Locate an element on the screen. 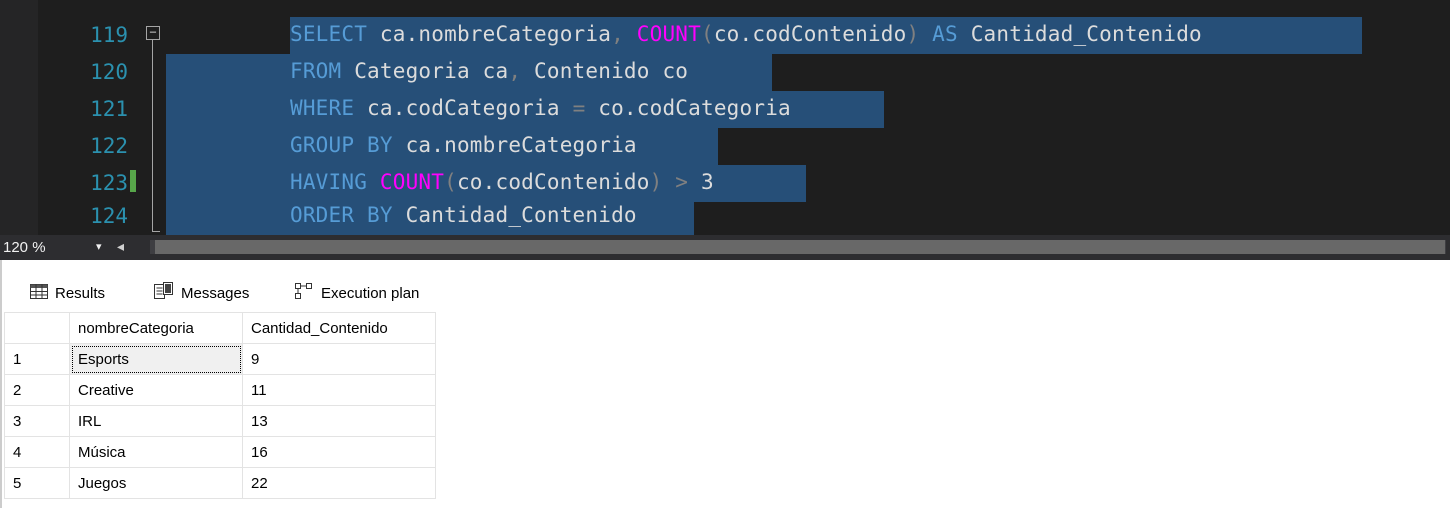  code-text: HAVING COUNT(co.codContenido) > 3 is located at coordinates (502, 182).